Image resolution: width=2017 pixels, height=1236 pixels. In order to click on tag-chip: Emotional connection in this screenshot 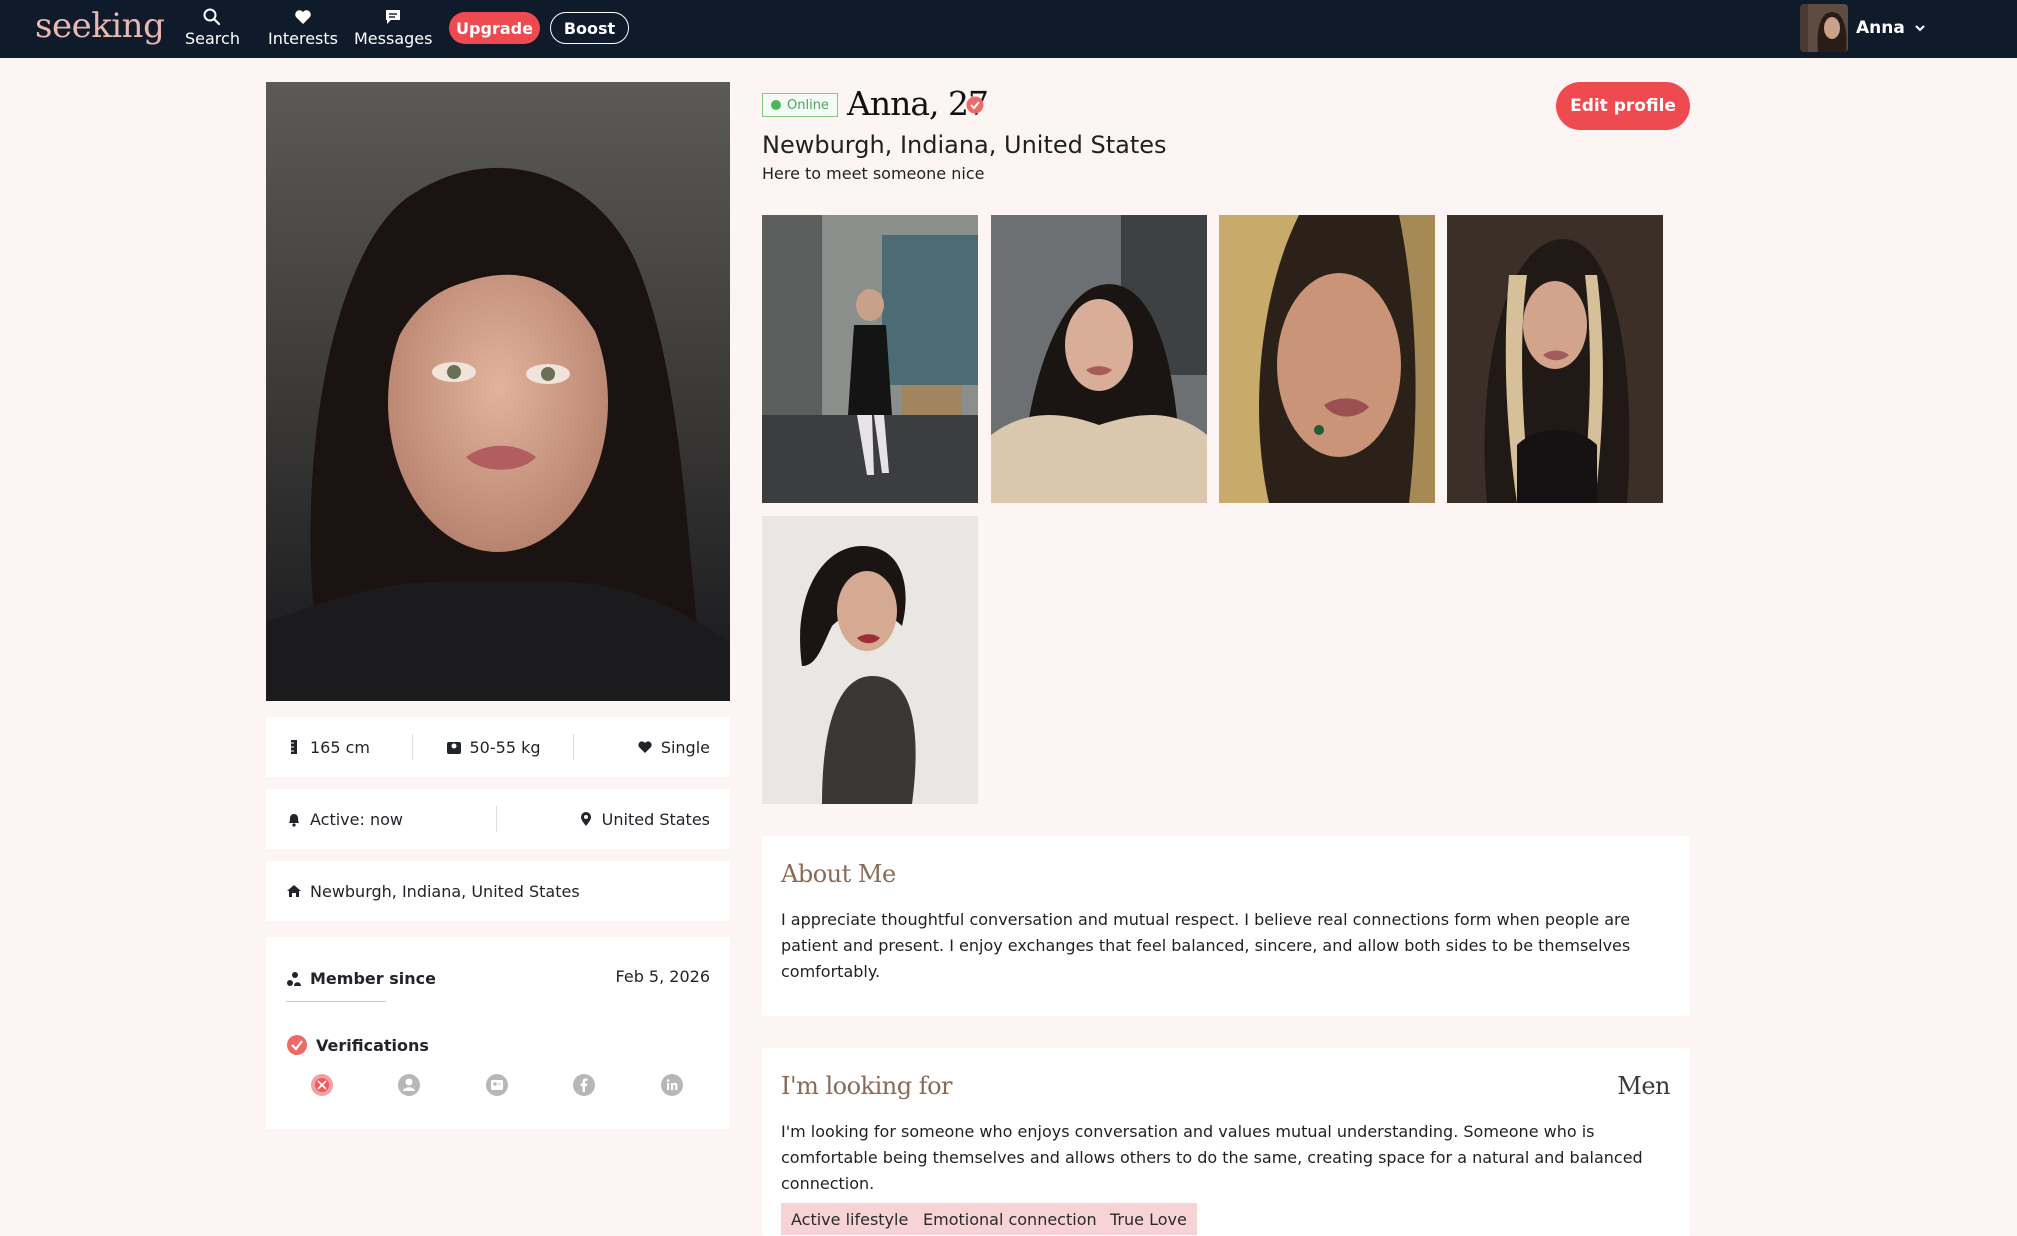, I will do `click(1010, 1219)`.